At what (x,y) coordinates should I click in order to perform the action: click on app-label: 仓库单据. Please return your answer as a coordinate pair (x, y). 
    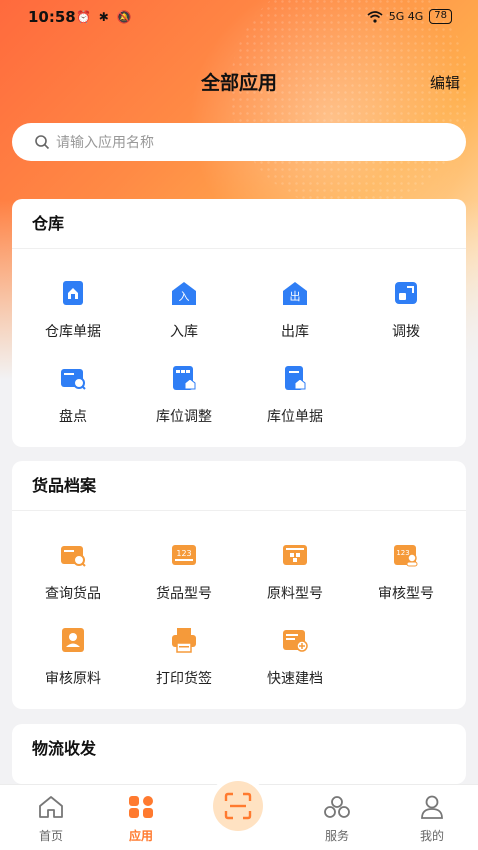
    Looking at the image, I should click on (73, 332).